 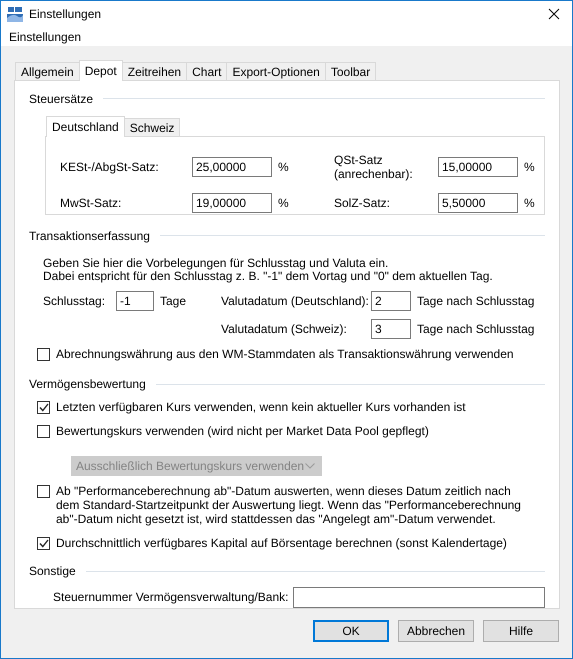 I want to click on window-title: Einstellungen, so click(x=65, y=14).